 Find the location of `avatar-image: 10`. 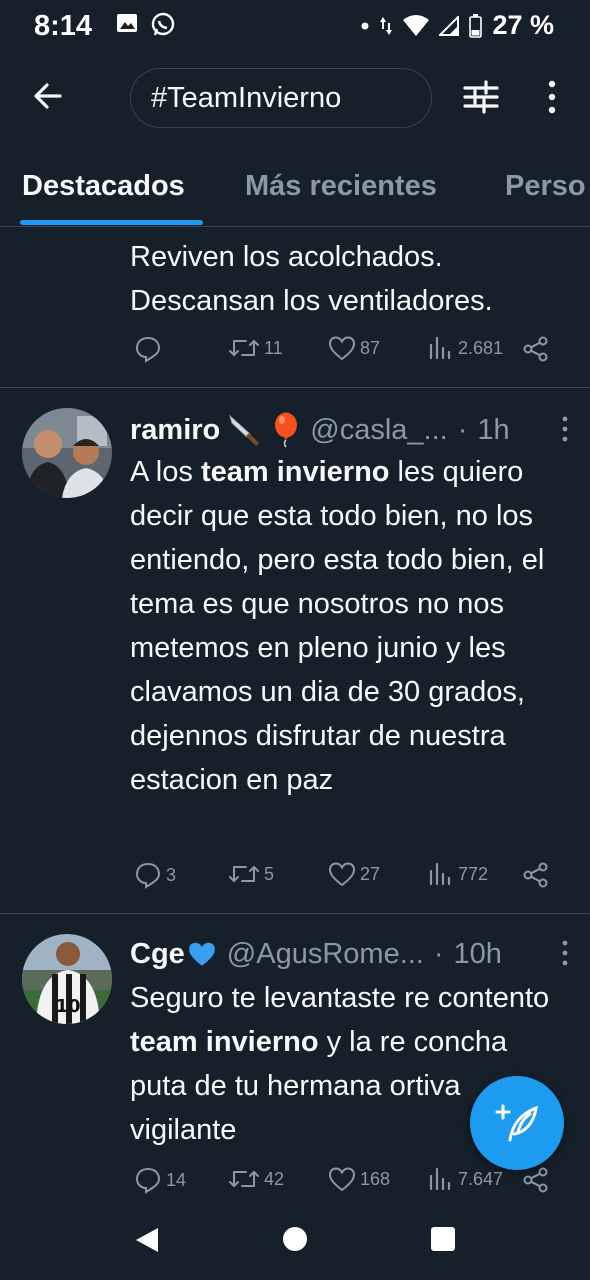

avatar-image: 10 is located at coordinates (67, 979).